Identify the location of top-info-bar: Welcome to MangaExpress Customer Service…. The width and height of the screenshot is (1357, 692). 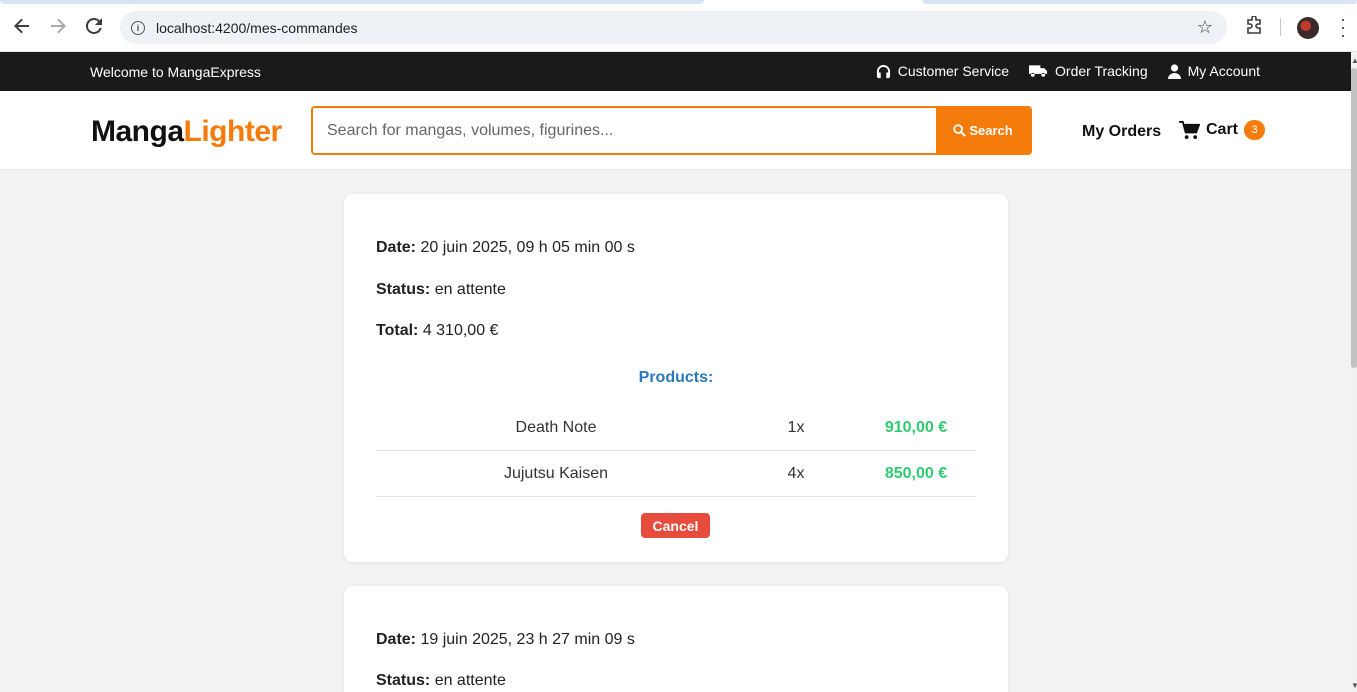
(675, 71).